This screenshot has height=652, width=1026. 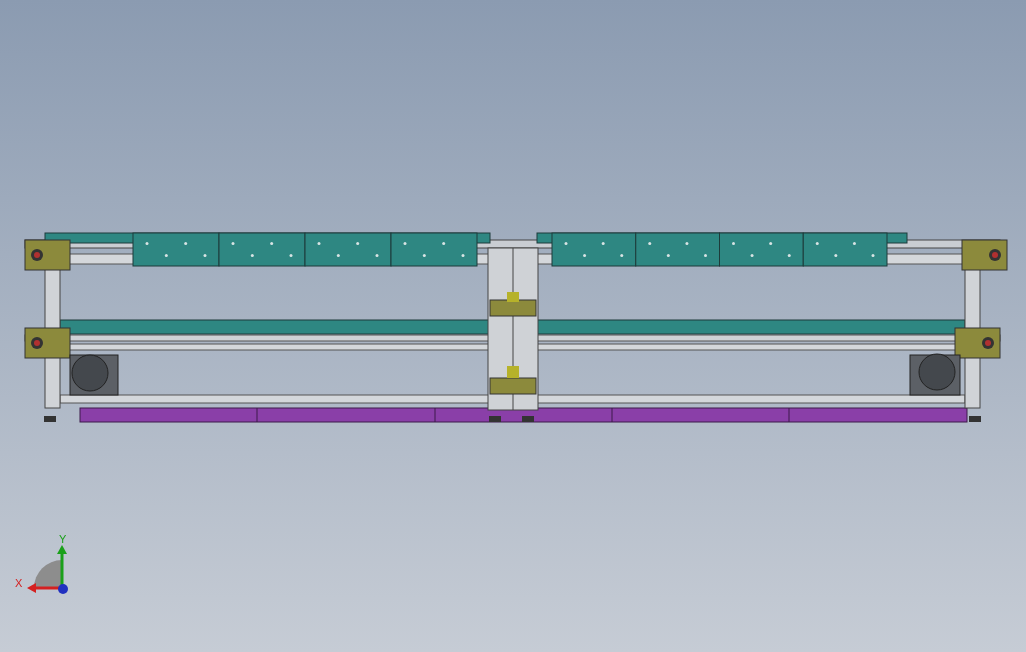 What do you see at coordinates (63, 539) in the screenshot?
I see `y-axis-label: Y` at bounding box center [63, 539].